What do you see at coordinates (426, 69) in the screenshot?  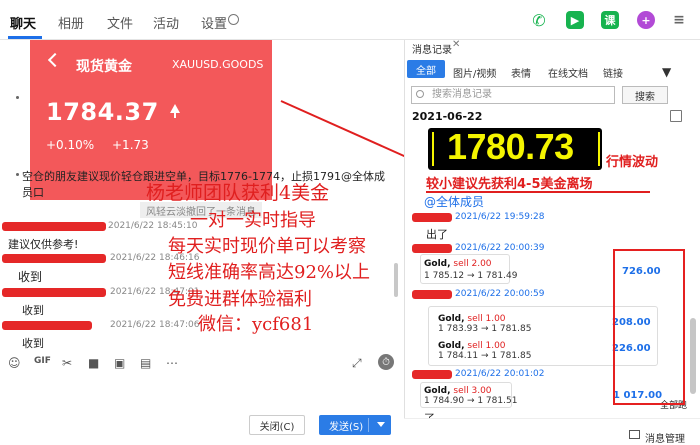 I see `history-tab-all: 全部` at bounding box center [426, 69].